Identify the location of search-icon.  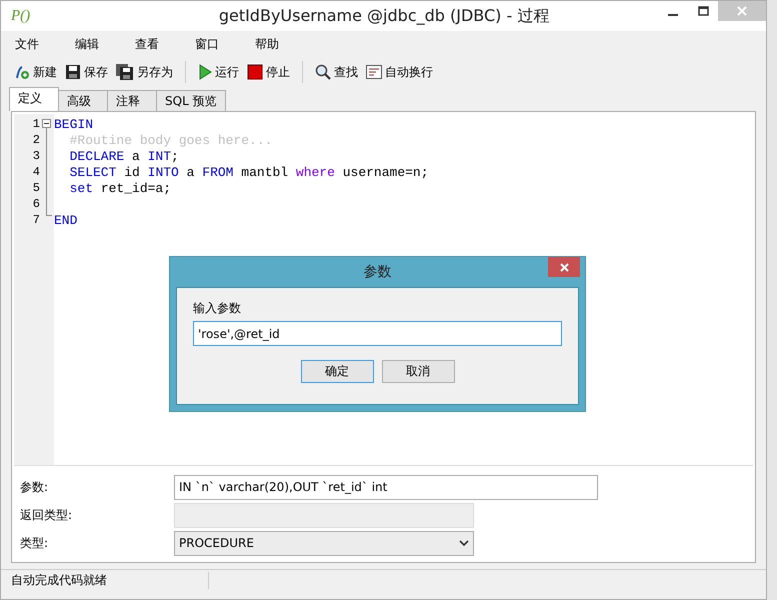
(323, 72).